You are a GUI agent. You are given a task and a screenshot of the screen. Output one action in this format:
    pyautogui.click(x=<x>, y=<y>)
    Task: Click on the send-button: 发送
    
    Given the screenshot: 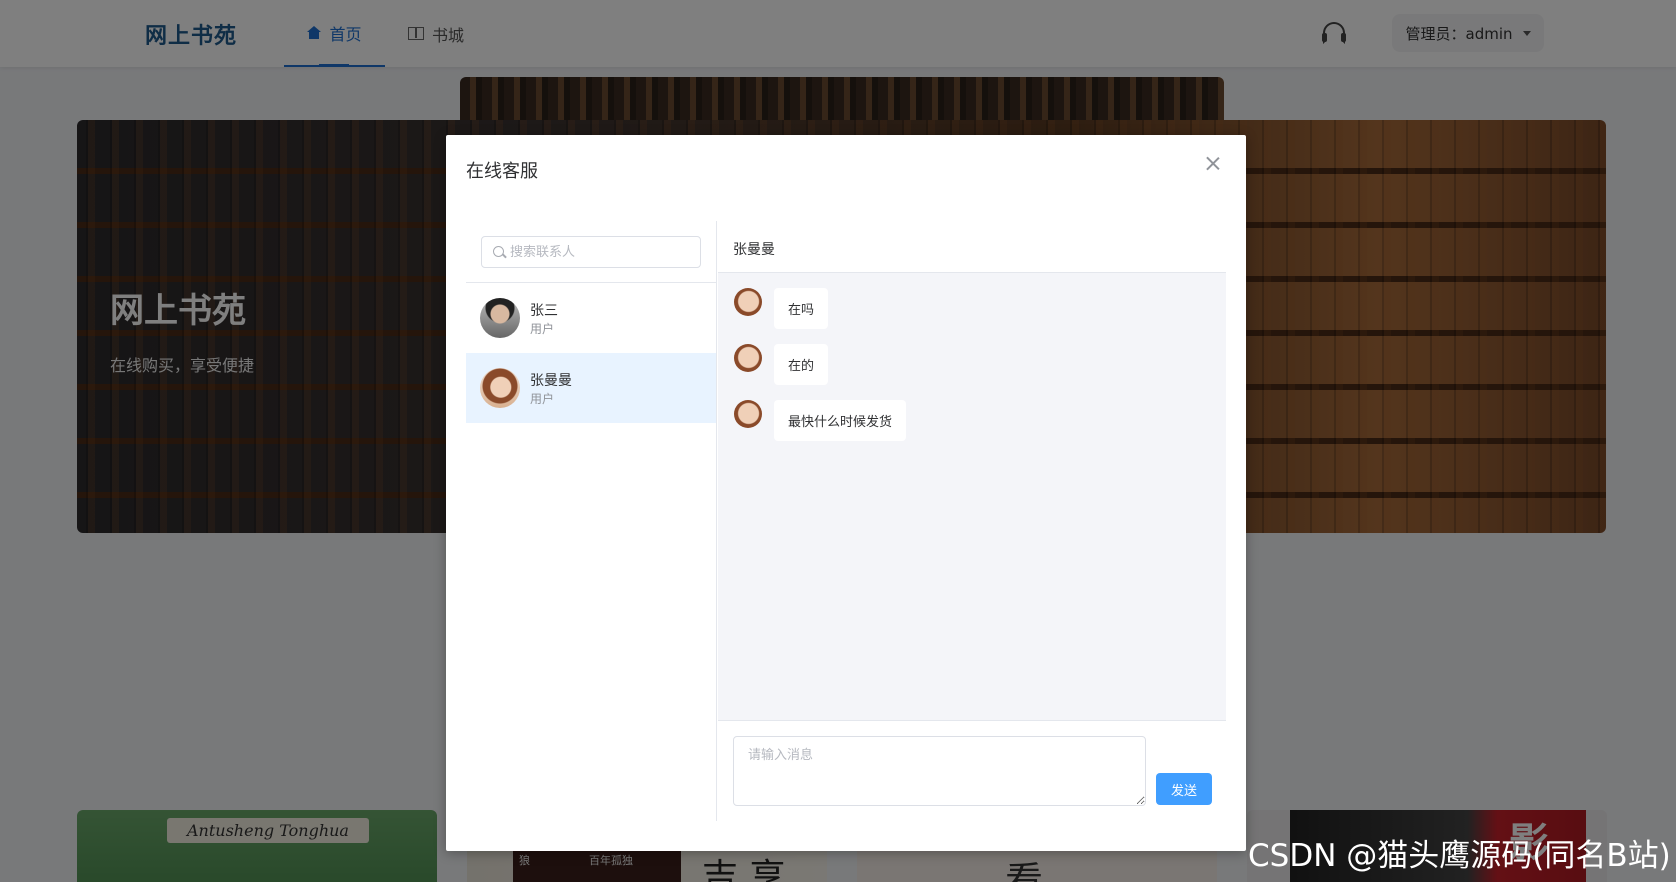 What is the action you would take?
    pyautogui.click(x=1184, y=789)
    